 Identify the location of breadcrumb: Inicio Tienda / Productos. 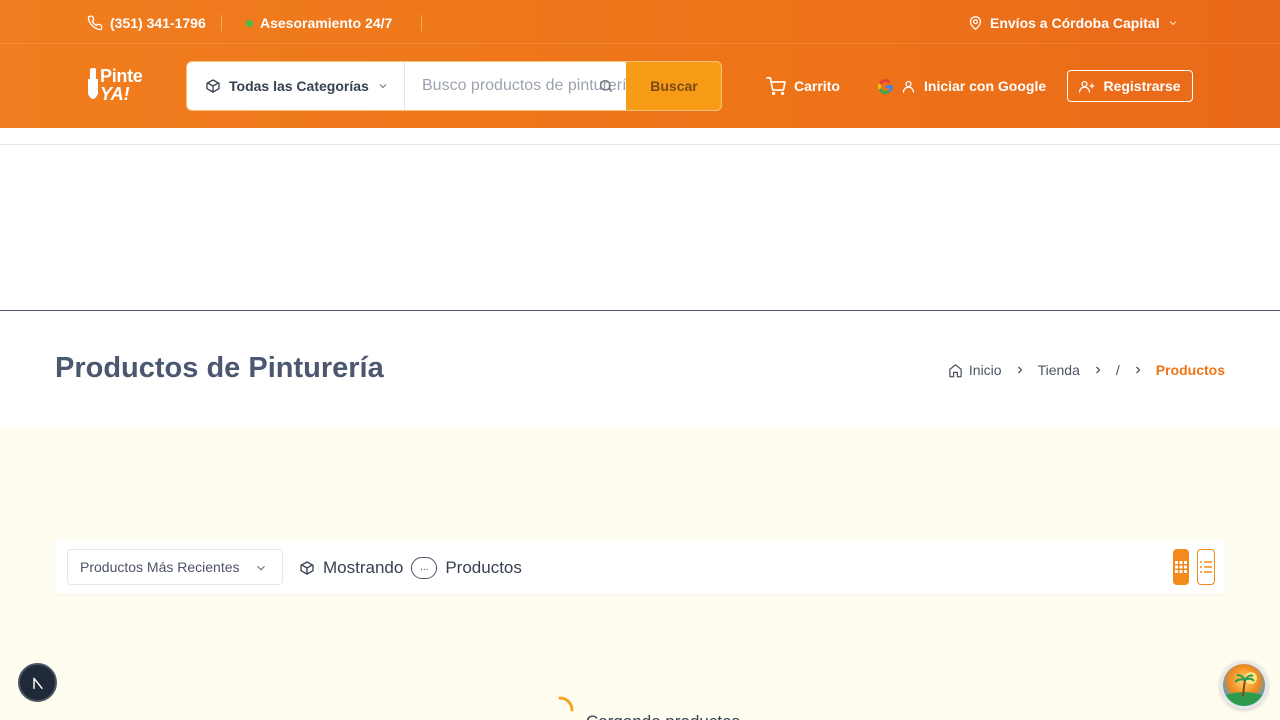
(1086, 370).